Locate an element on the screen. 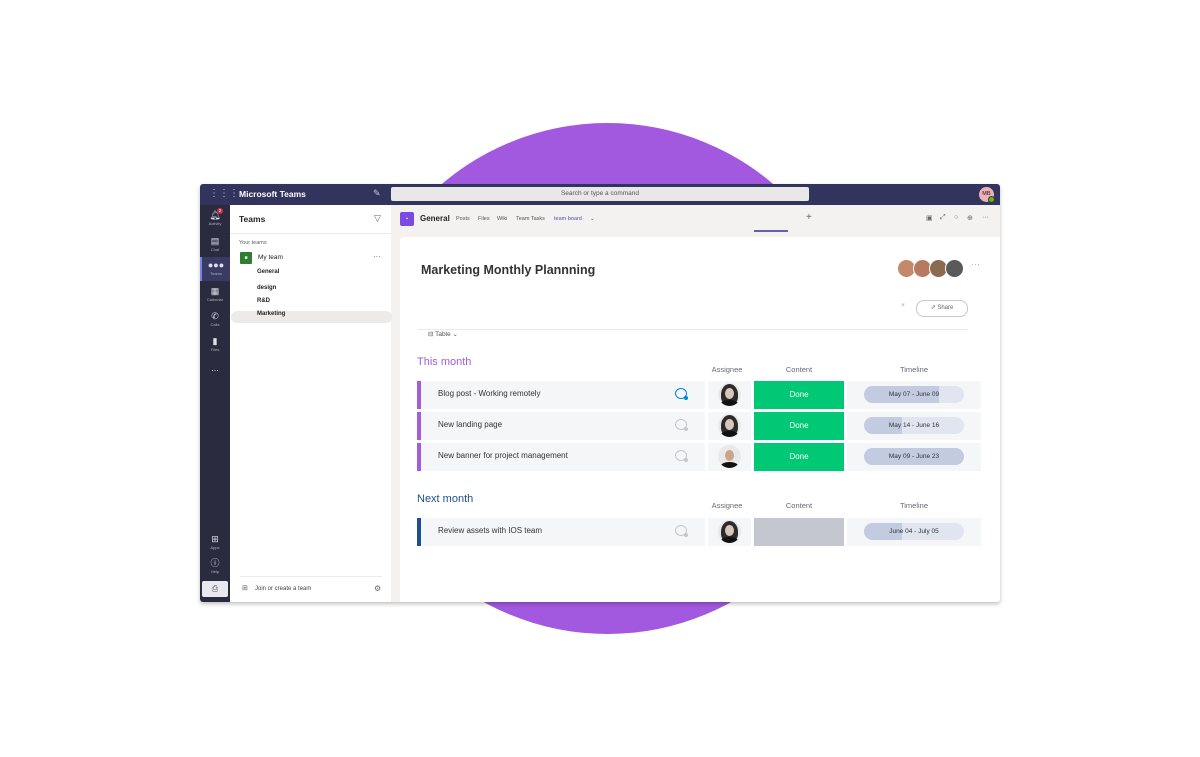 The height and width of the screenshot is (757, 1200). rail-item-files: ▮ Files is located at coordinates (215, 345).